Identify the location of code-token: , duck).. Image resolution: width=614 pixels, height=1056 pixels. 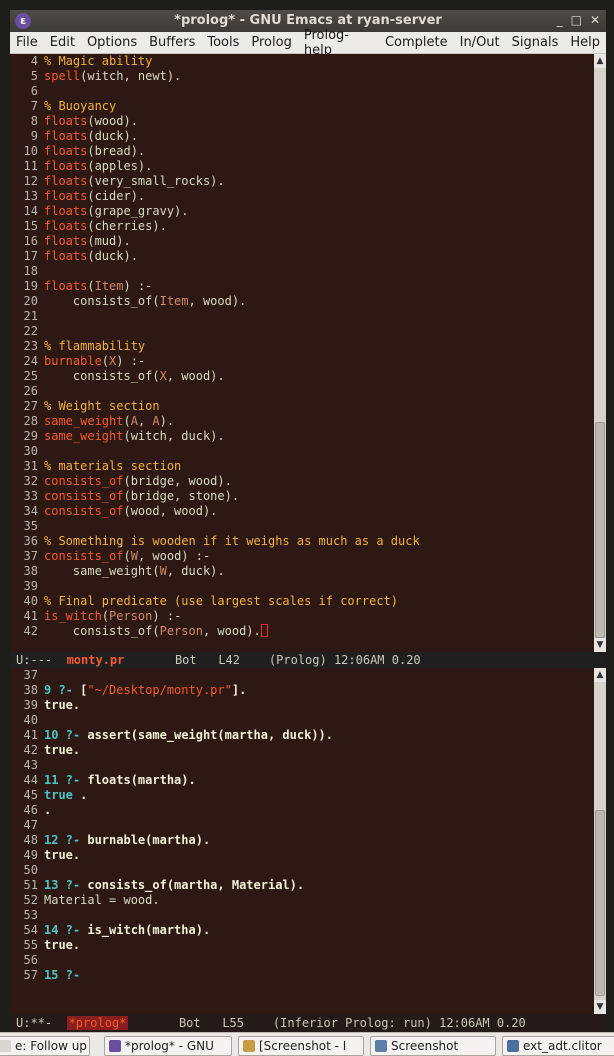
(195, 571).